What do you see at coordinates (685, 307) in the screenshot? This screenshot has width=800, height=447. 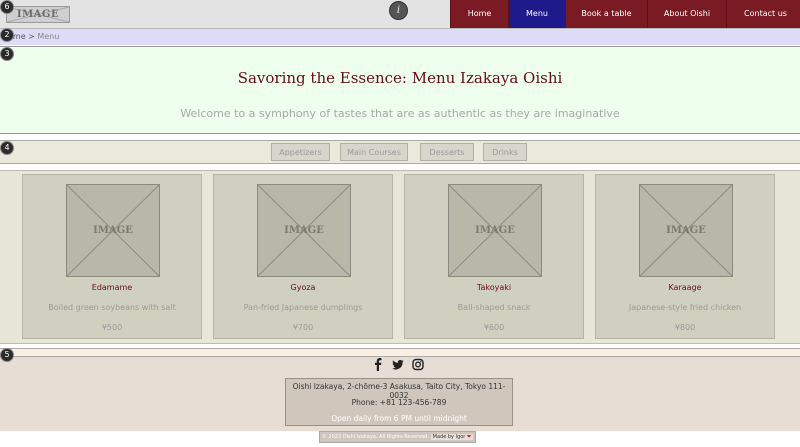 I see `menu-item-description: Japanese-style fried chicken` at bounding box center [685, 307].